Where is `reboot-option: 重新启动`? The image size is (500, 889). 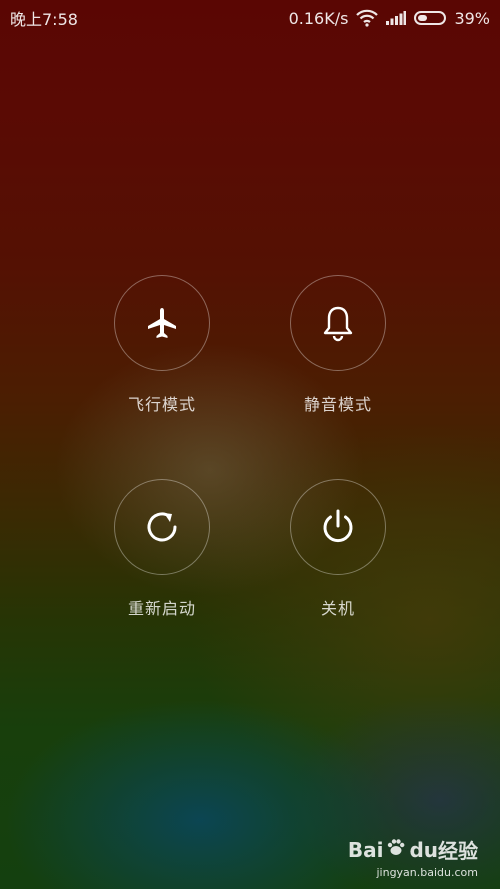 reboot-option: 重新启动 is located at coordinates (162, 549).